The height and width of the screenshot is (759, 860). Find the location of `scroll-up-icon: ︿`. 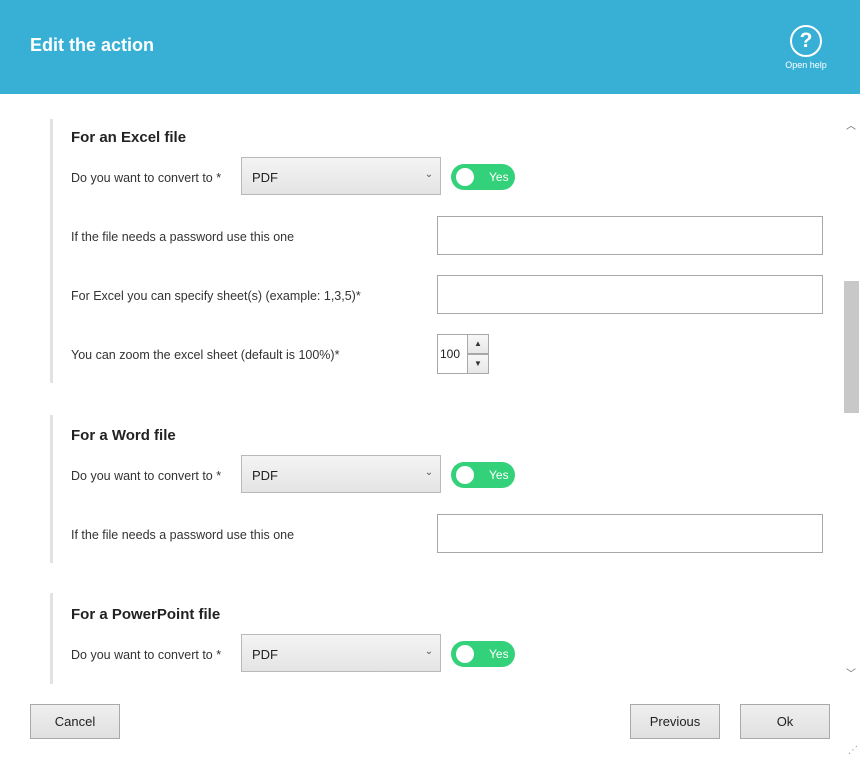

scroll-up-icon: ︿ is located at coordinates (851, 127).